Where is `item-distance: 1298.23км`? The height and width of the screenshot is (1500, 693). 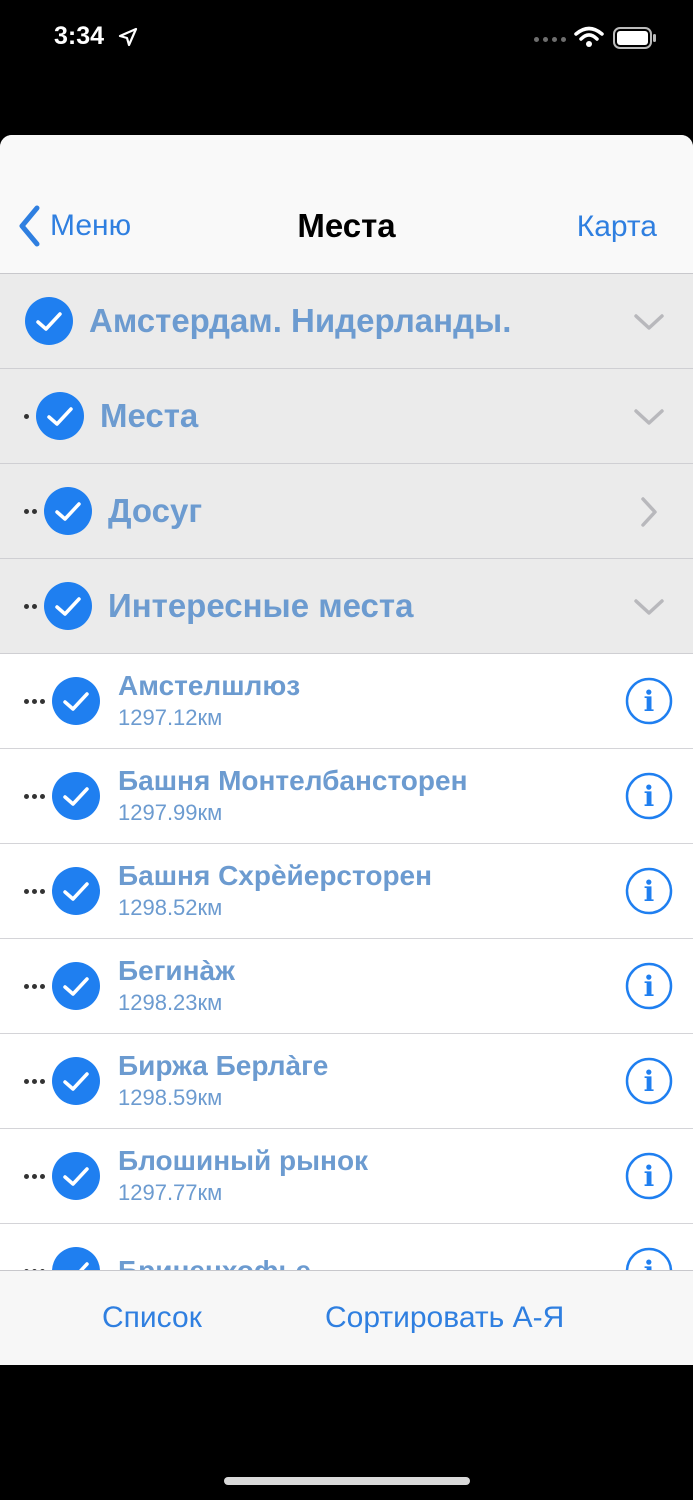 item-distance: 1298.23км is located at coordinates (170, 1002).